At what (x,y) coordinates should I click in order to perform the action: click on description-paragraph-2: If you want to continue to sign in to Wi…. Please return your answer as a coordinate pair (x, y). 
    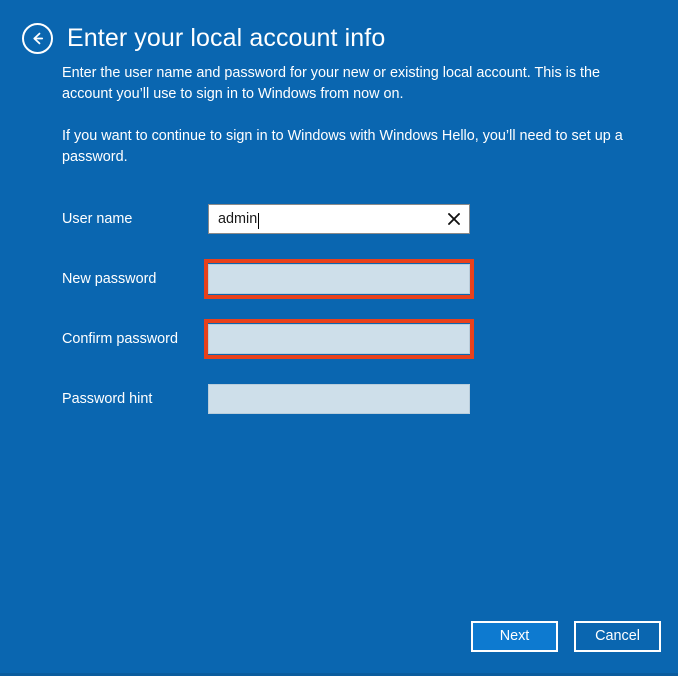
    Looking at the image, I should click on (342, 146).